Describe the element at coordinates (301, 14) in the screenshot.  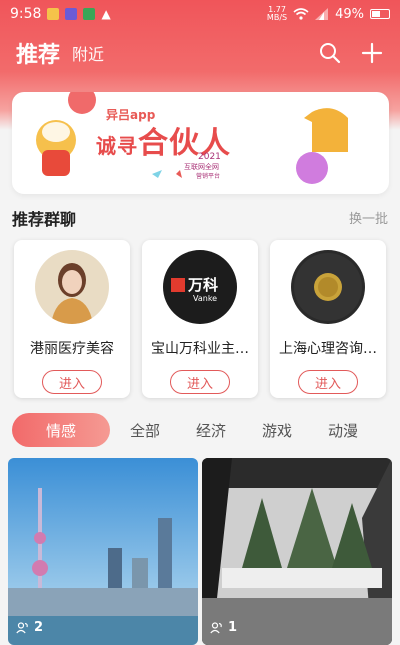
I see `wifi-icon` at that location.